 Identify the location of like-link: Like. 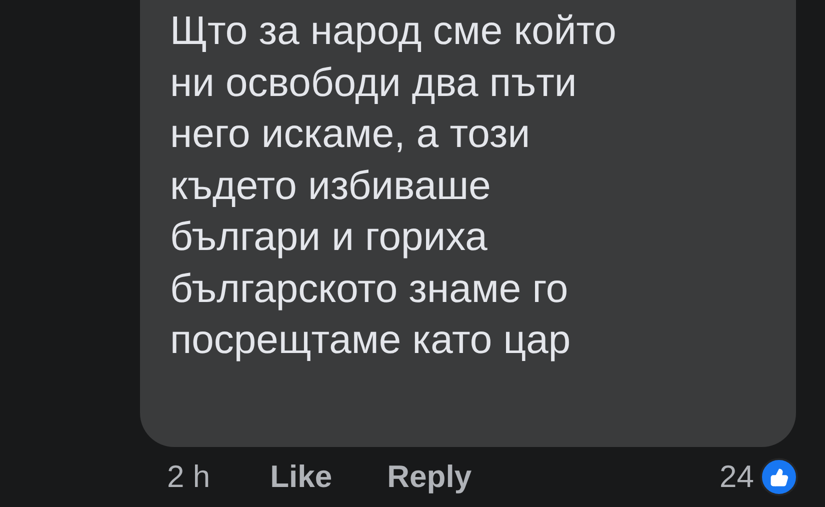
(301, 477).